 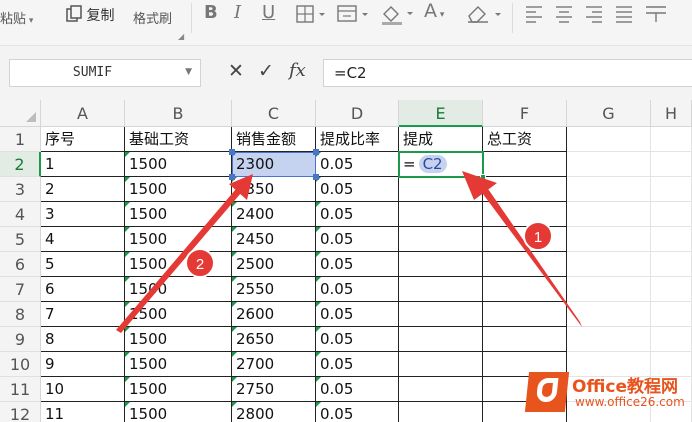 I want to click on marker-1-badge: 1, so click(x=538, y=236).